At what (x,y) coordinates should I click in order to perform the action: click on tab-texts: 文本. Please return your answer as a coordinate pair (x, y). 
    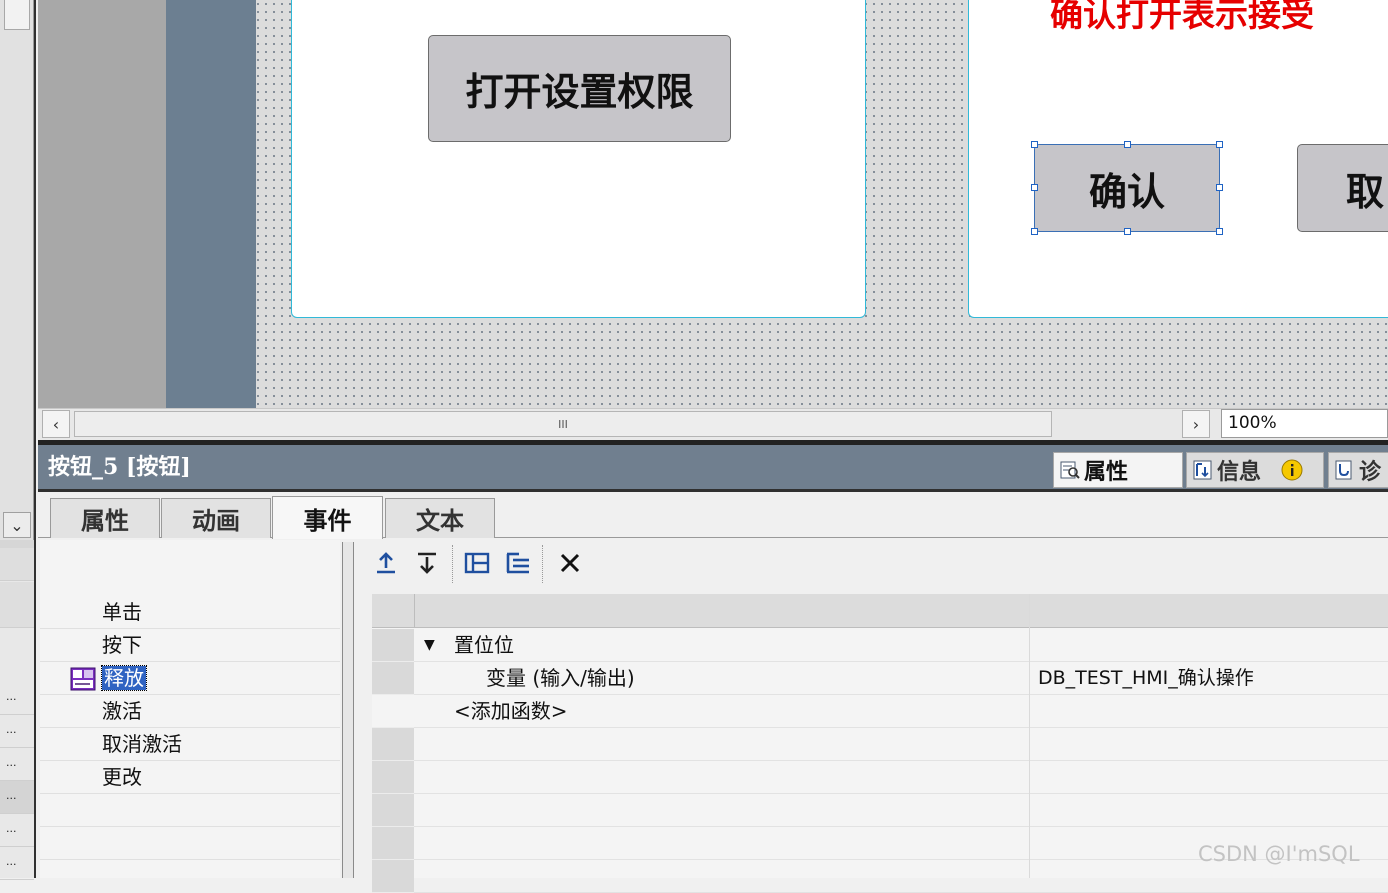
    Looking at the image, I should click on (440, 518).